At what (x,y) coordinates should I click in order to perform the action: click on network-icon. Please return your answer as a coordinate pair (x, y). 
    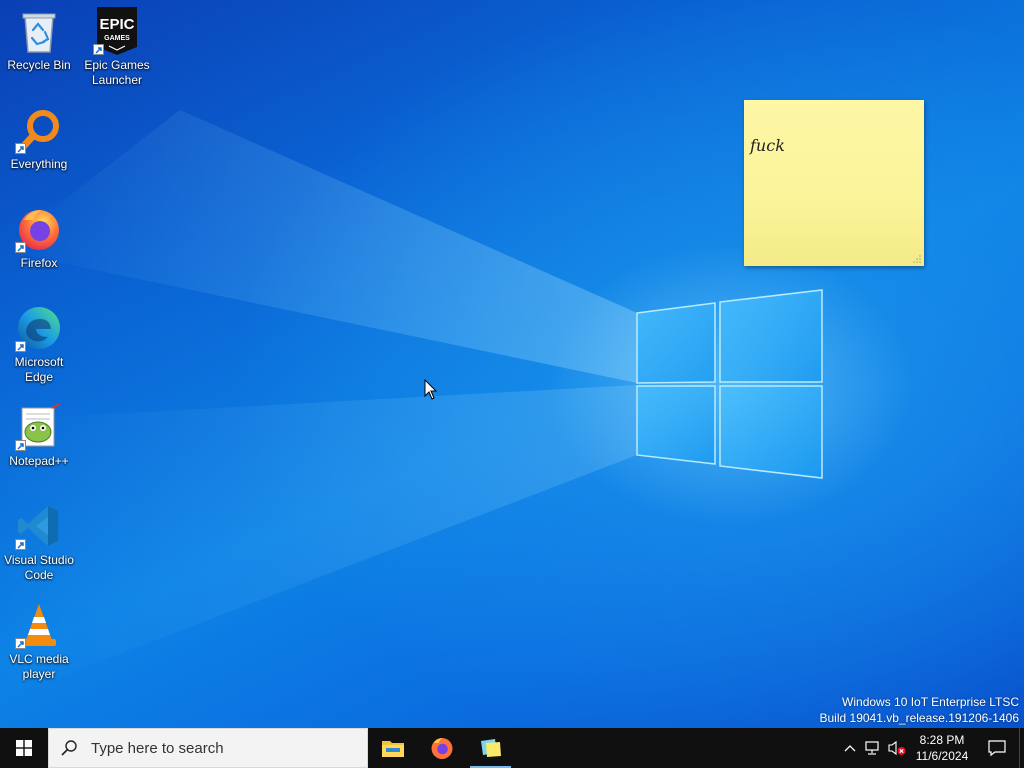
    Looking at the image, I should click on (872, 748).